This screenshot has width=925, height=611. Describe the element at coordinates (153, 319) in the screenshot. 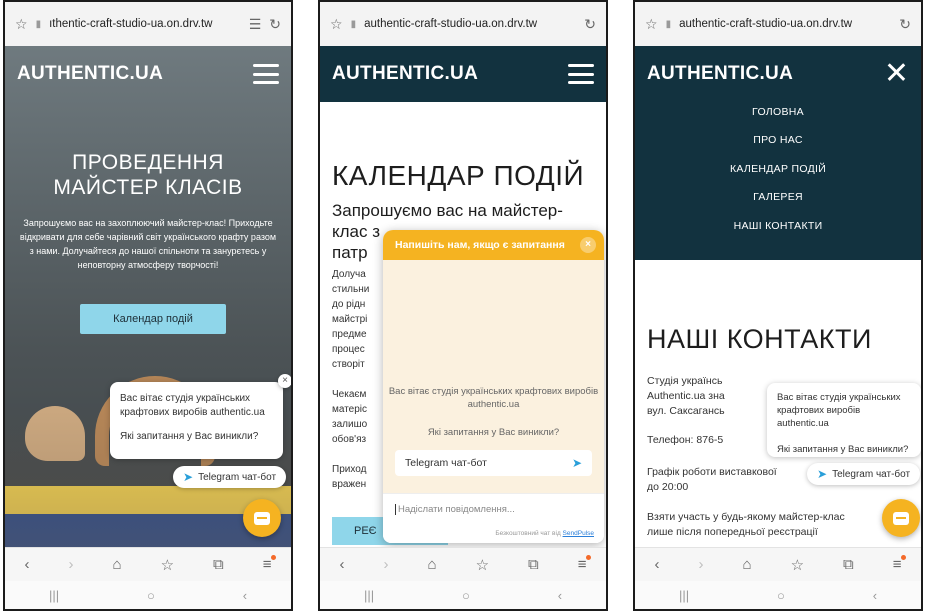

I see `events-calendar-button: Календар подій` at that location.